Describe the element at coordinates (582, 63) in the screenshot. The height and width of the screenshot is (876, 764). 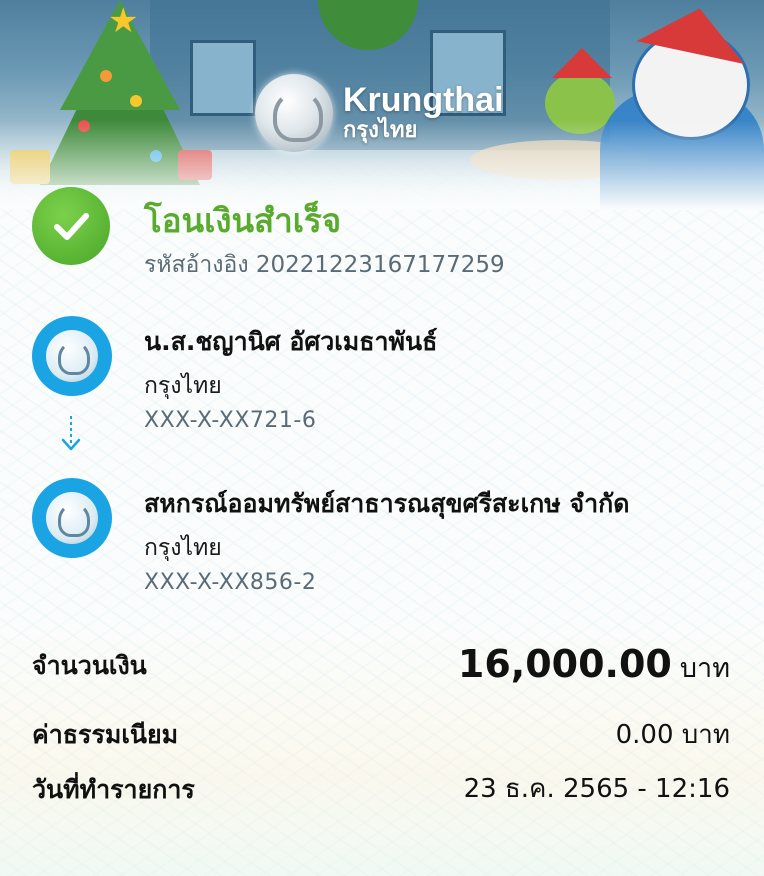
I see `santa-hat` at that location.